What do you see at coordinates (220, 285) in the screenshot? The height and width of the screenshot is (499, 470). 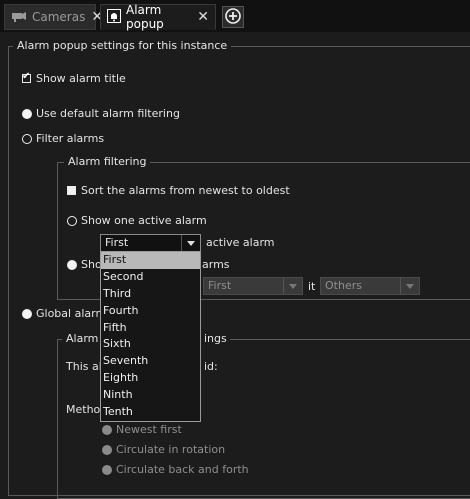 I see `range-from-value: First` at bounding box center [220, 285].